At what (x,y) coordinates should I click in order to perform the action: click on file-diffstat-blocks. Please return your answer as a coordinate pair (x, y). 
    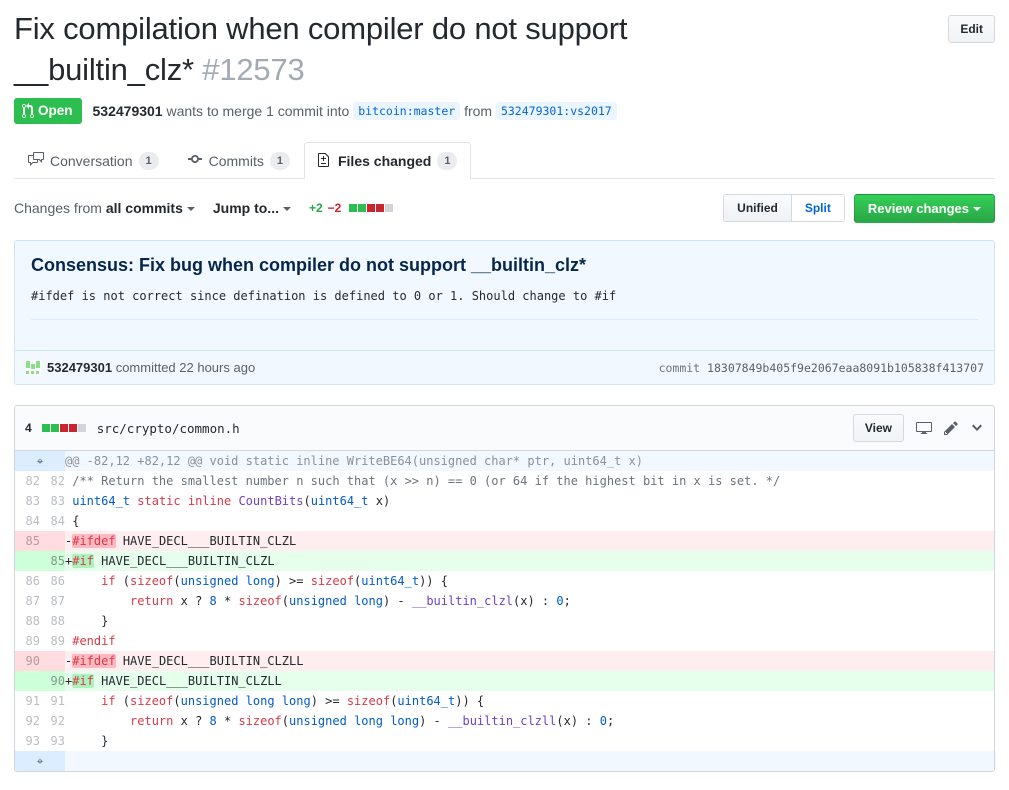
    Looking at the image, I should click on (63, 428).